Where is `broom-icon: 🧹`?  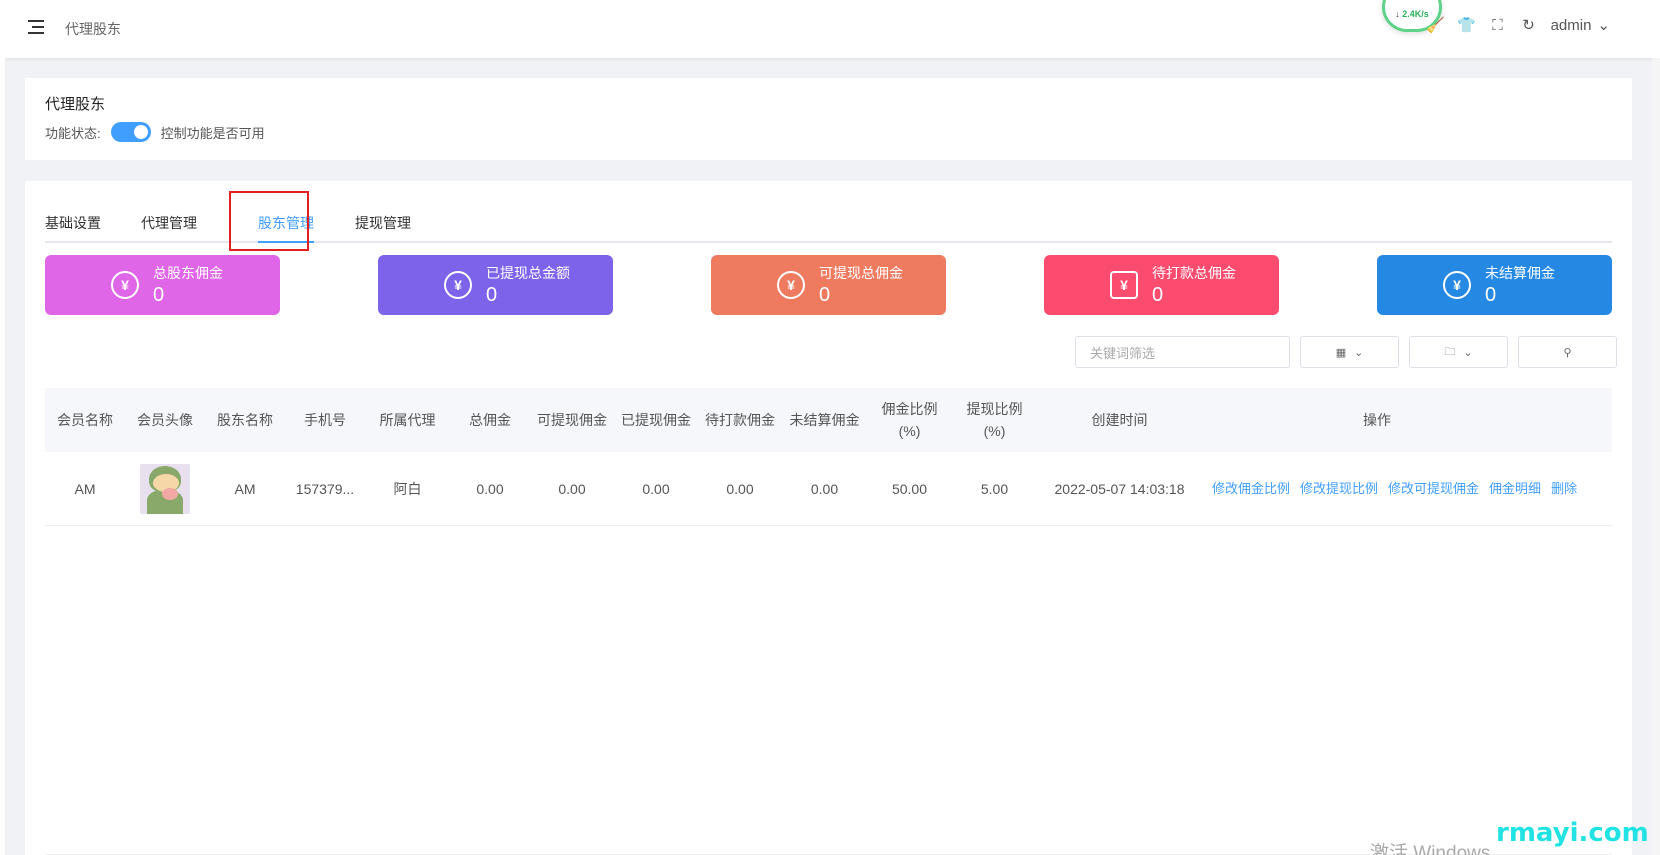 broom-icon: 🧹 is located at coordinates (1435, 25).